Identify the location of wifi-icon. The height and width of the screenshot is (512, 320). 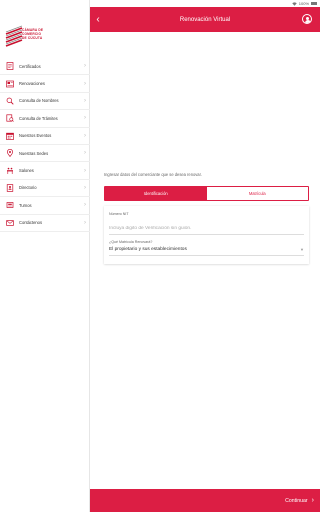
(294, 3).